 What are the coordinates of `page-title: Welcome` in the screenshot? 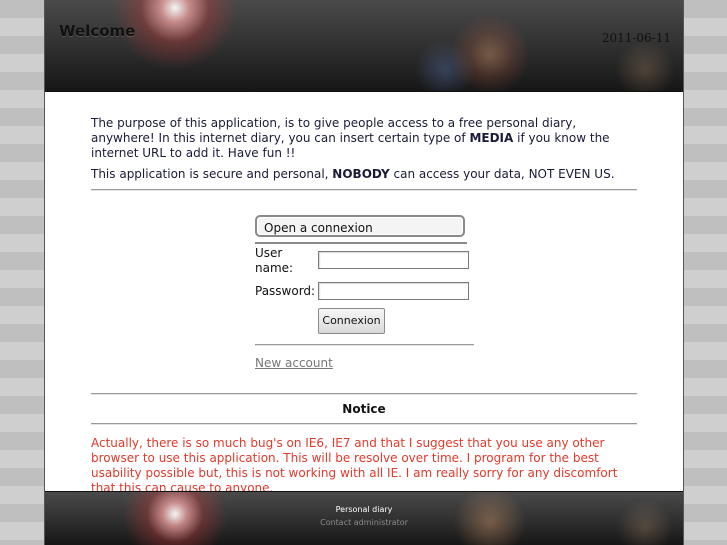 It's located at (97, 31).